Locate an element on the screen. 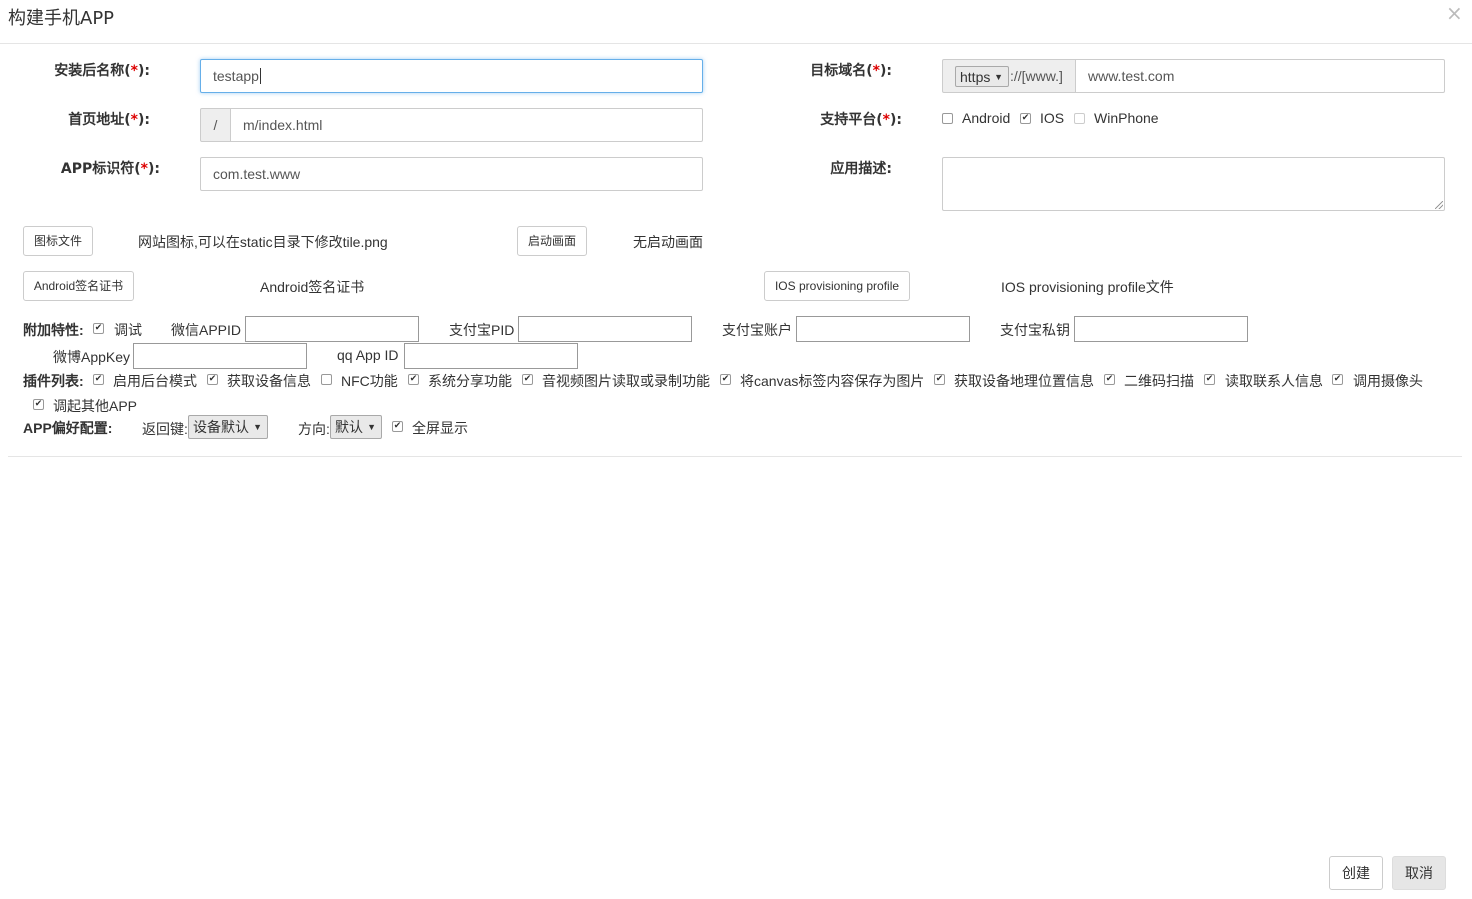 The height and width of the screenshot is (899, 1472). fullscreen-label: 全屏显示 is located at coordinates (440, 428).